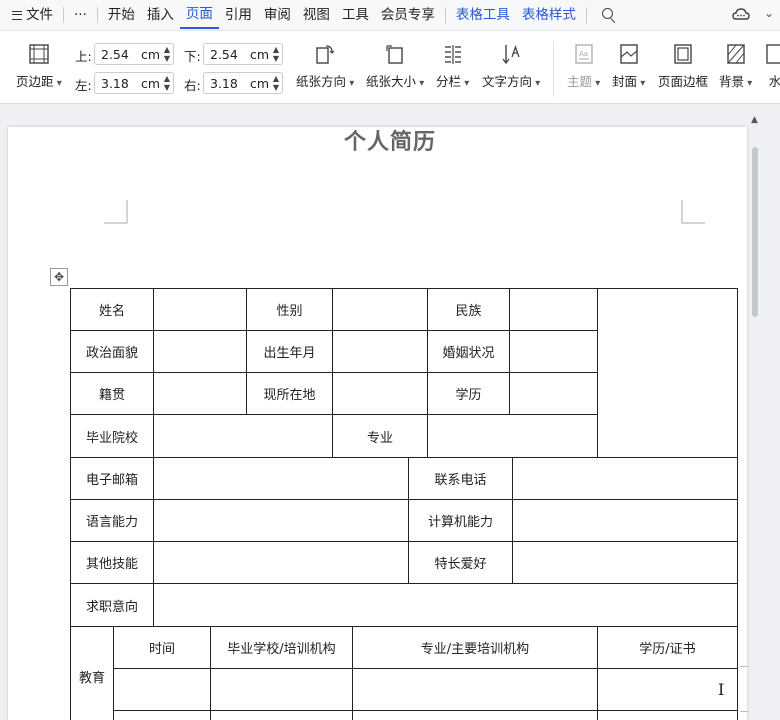 The height and width of the screenshot is (720, 780). What do you see at coordinates (112, 562) in the screenshot?
I see `cell-other-skills-label: 其他技能` at bounding box center [112, 562].